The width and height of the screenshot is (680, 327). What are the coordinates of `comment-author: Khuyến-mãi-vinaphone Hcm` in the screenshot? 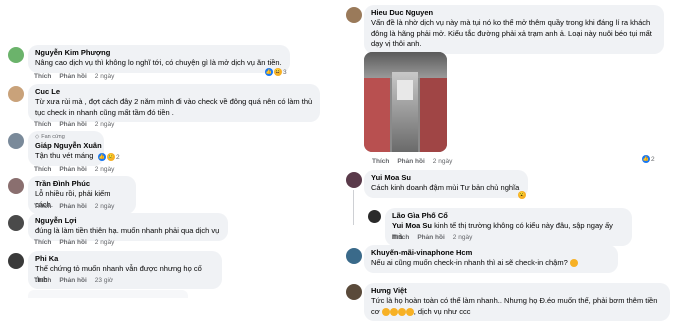 It's located at (491, 253).